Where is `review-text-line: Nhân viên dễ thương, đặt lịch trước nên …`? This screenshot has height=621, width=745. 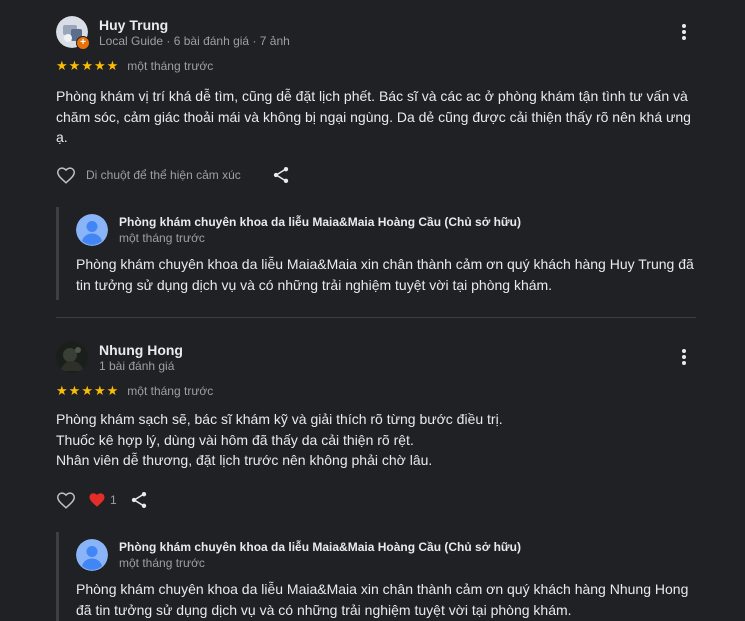 review-text-line: Nhân viên dễ thương, đặt lịch trước nên … is located at coordinates (244, 460).